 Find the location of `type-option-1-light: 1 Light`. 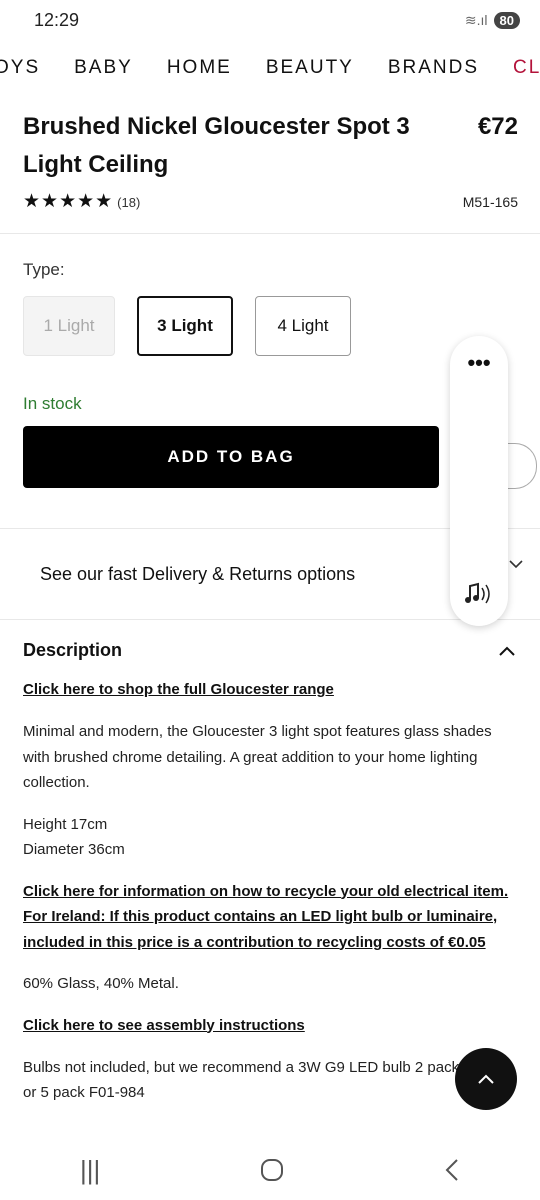

type-option-1-light: 1 Light is located at coordinates (69, 326).